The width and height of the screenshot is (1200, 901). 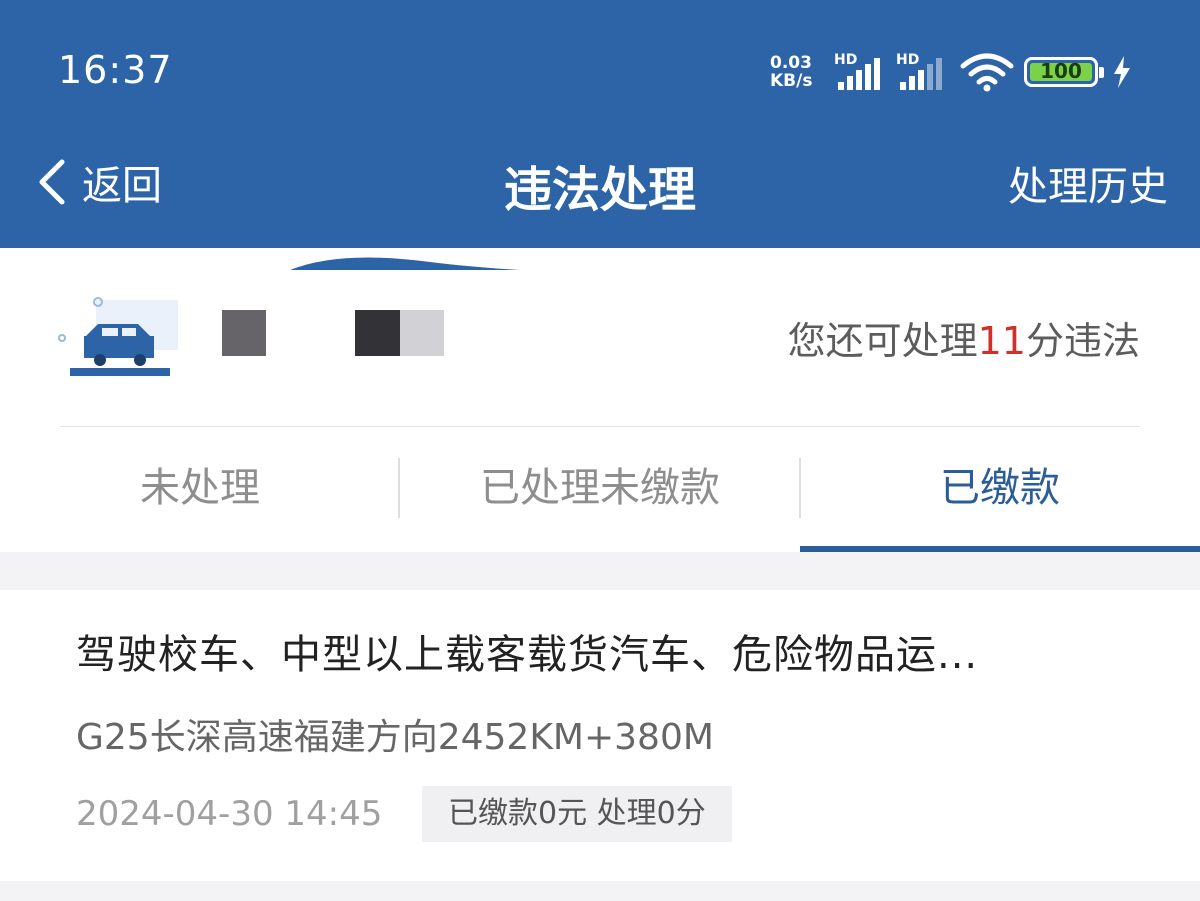 I want to click on wifi-icon, so click(x=987, y=72).